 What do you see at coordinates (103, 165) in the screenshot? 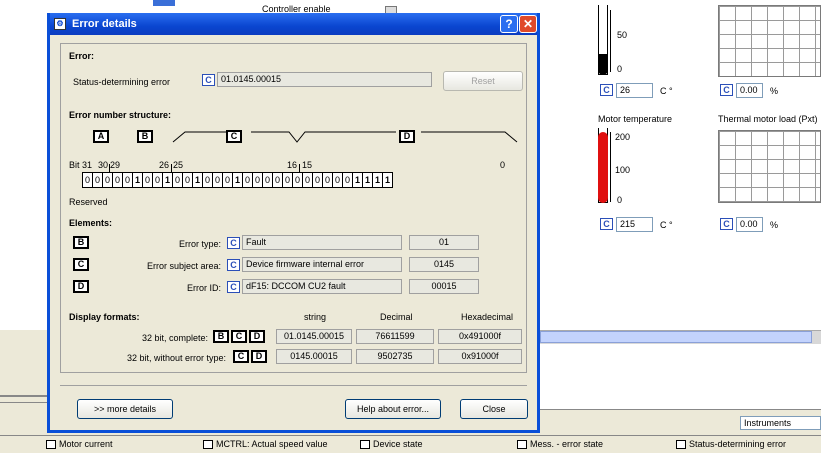
I see `bit-30-label: 30` at bounding box center [103, 165].